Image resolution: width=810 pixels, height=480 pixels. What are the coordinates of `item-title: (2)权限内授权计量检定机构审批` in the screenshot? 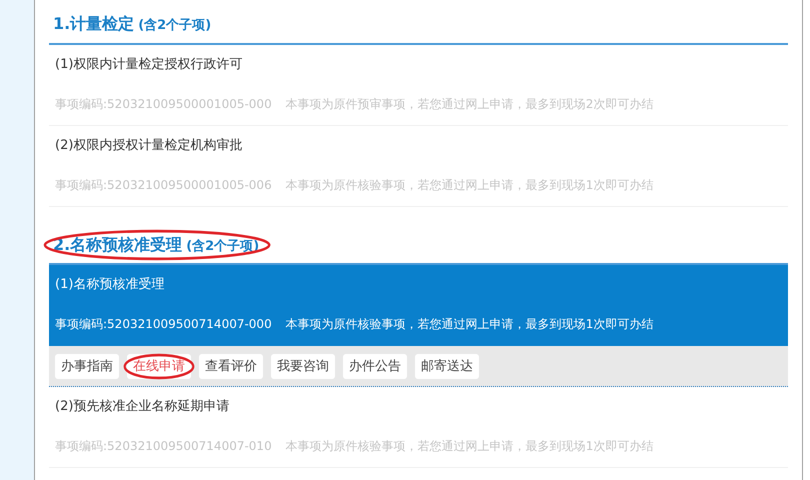 It's located at (149, 146).